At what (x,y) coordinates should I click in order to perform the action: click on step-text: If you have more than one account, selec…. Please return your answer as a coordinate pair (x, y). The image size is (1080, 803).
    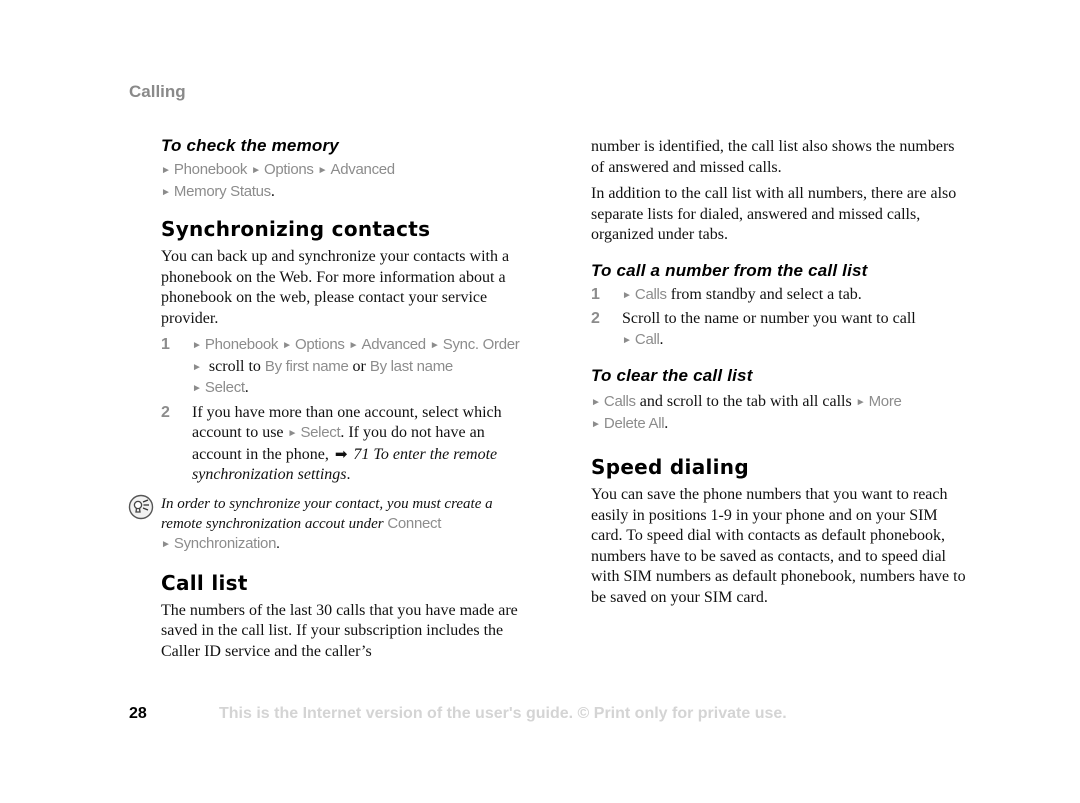
    Looking at the image, I should click on (364, 444).